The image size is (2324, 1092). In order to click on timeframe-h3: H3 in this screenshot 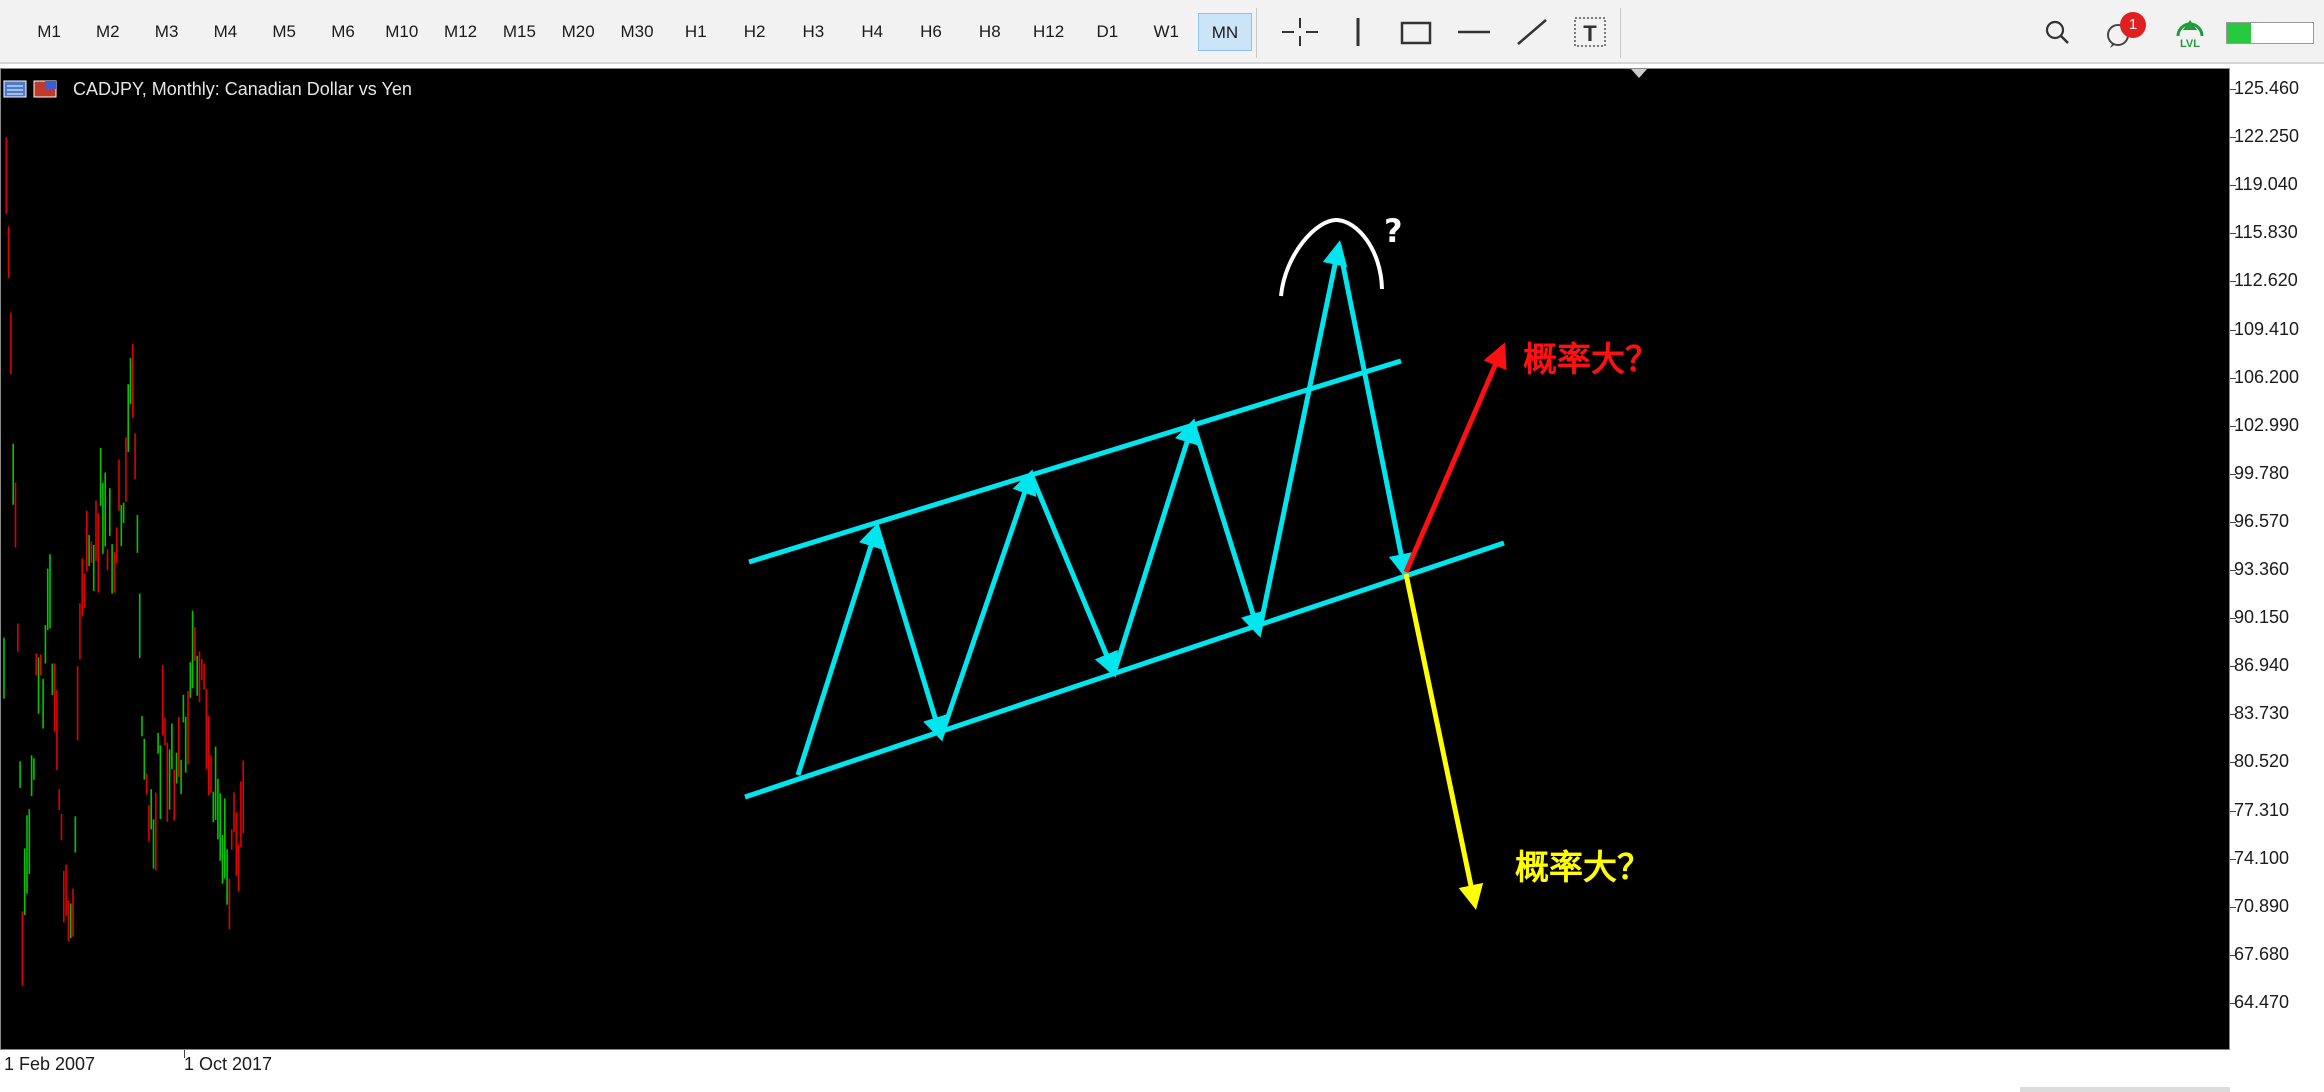, I will do `click(813, 32)`.